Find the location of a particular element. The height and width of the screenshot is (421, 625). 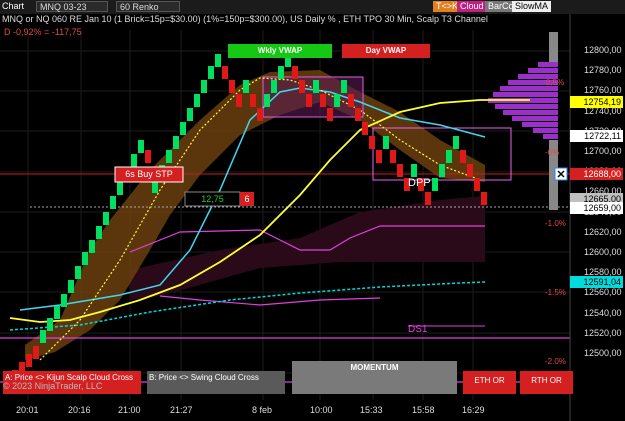

order-qty-text: 6 is located at coordinates (247, 199).